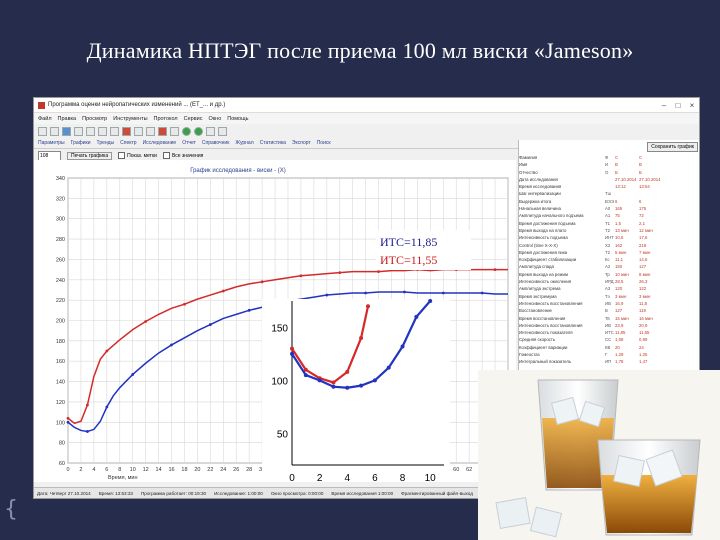 The image size is (720, 540). What do you see at coordinates (646, 230) in the screenshot?
I see `parameter-value-2: 12 мин` at bounding box center [646, 230].